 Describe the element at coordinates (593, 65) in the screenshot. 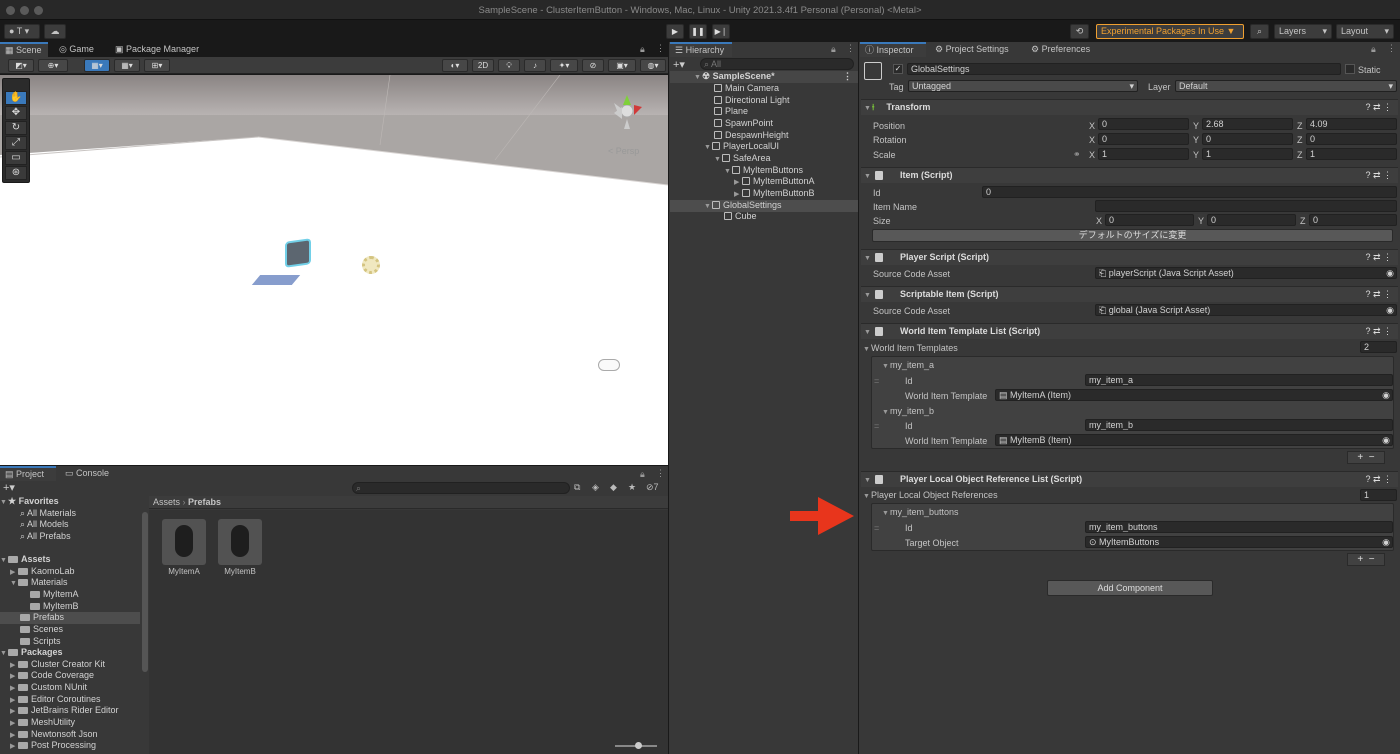

I see `hidden-objects-icon: ⊘` at that location.